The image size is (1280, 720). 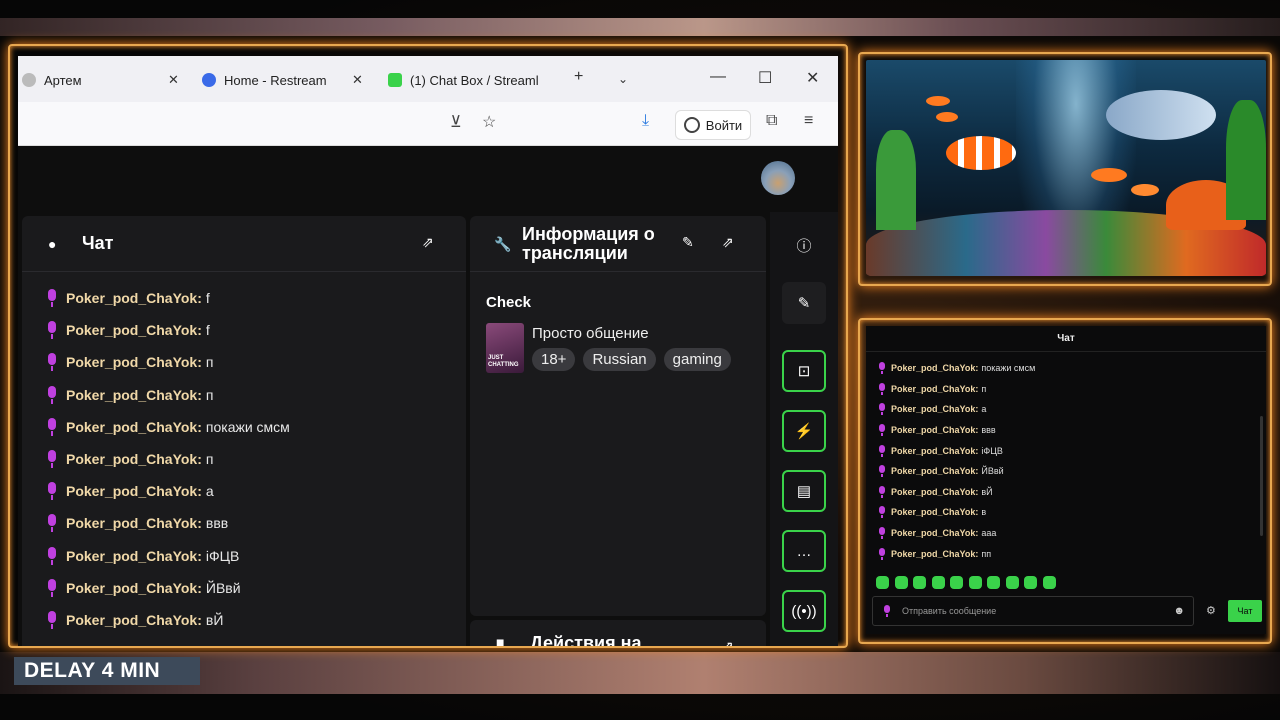 I want to click on chat-bubble-icon: ●, so click(x=52, y=244).